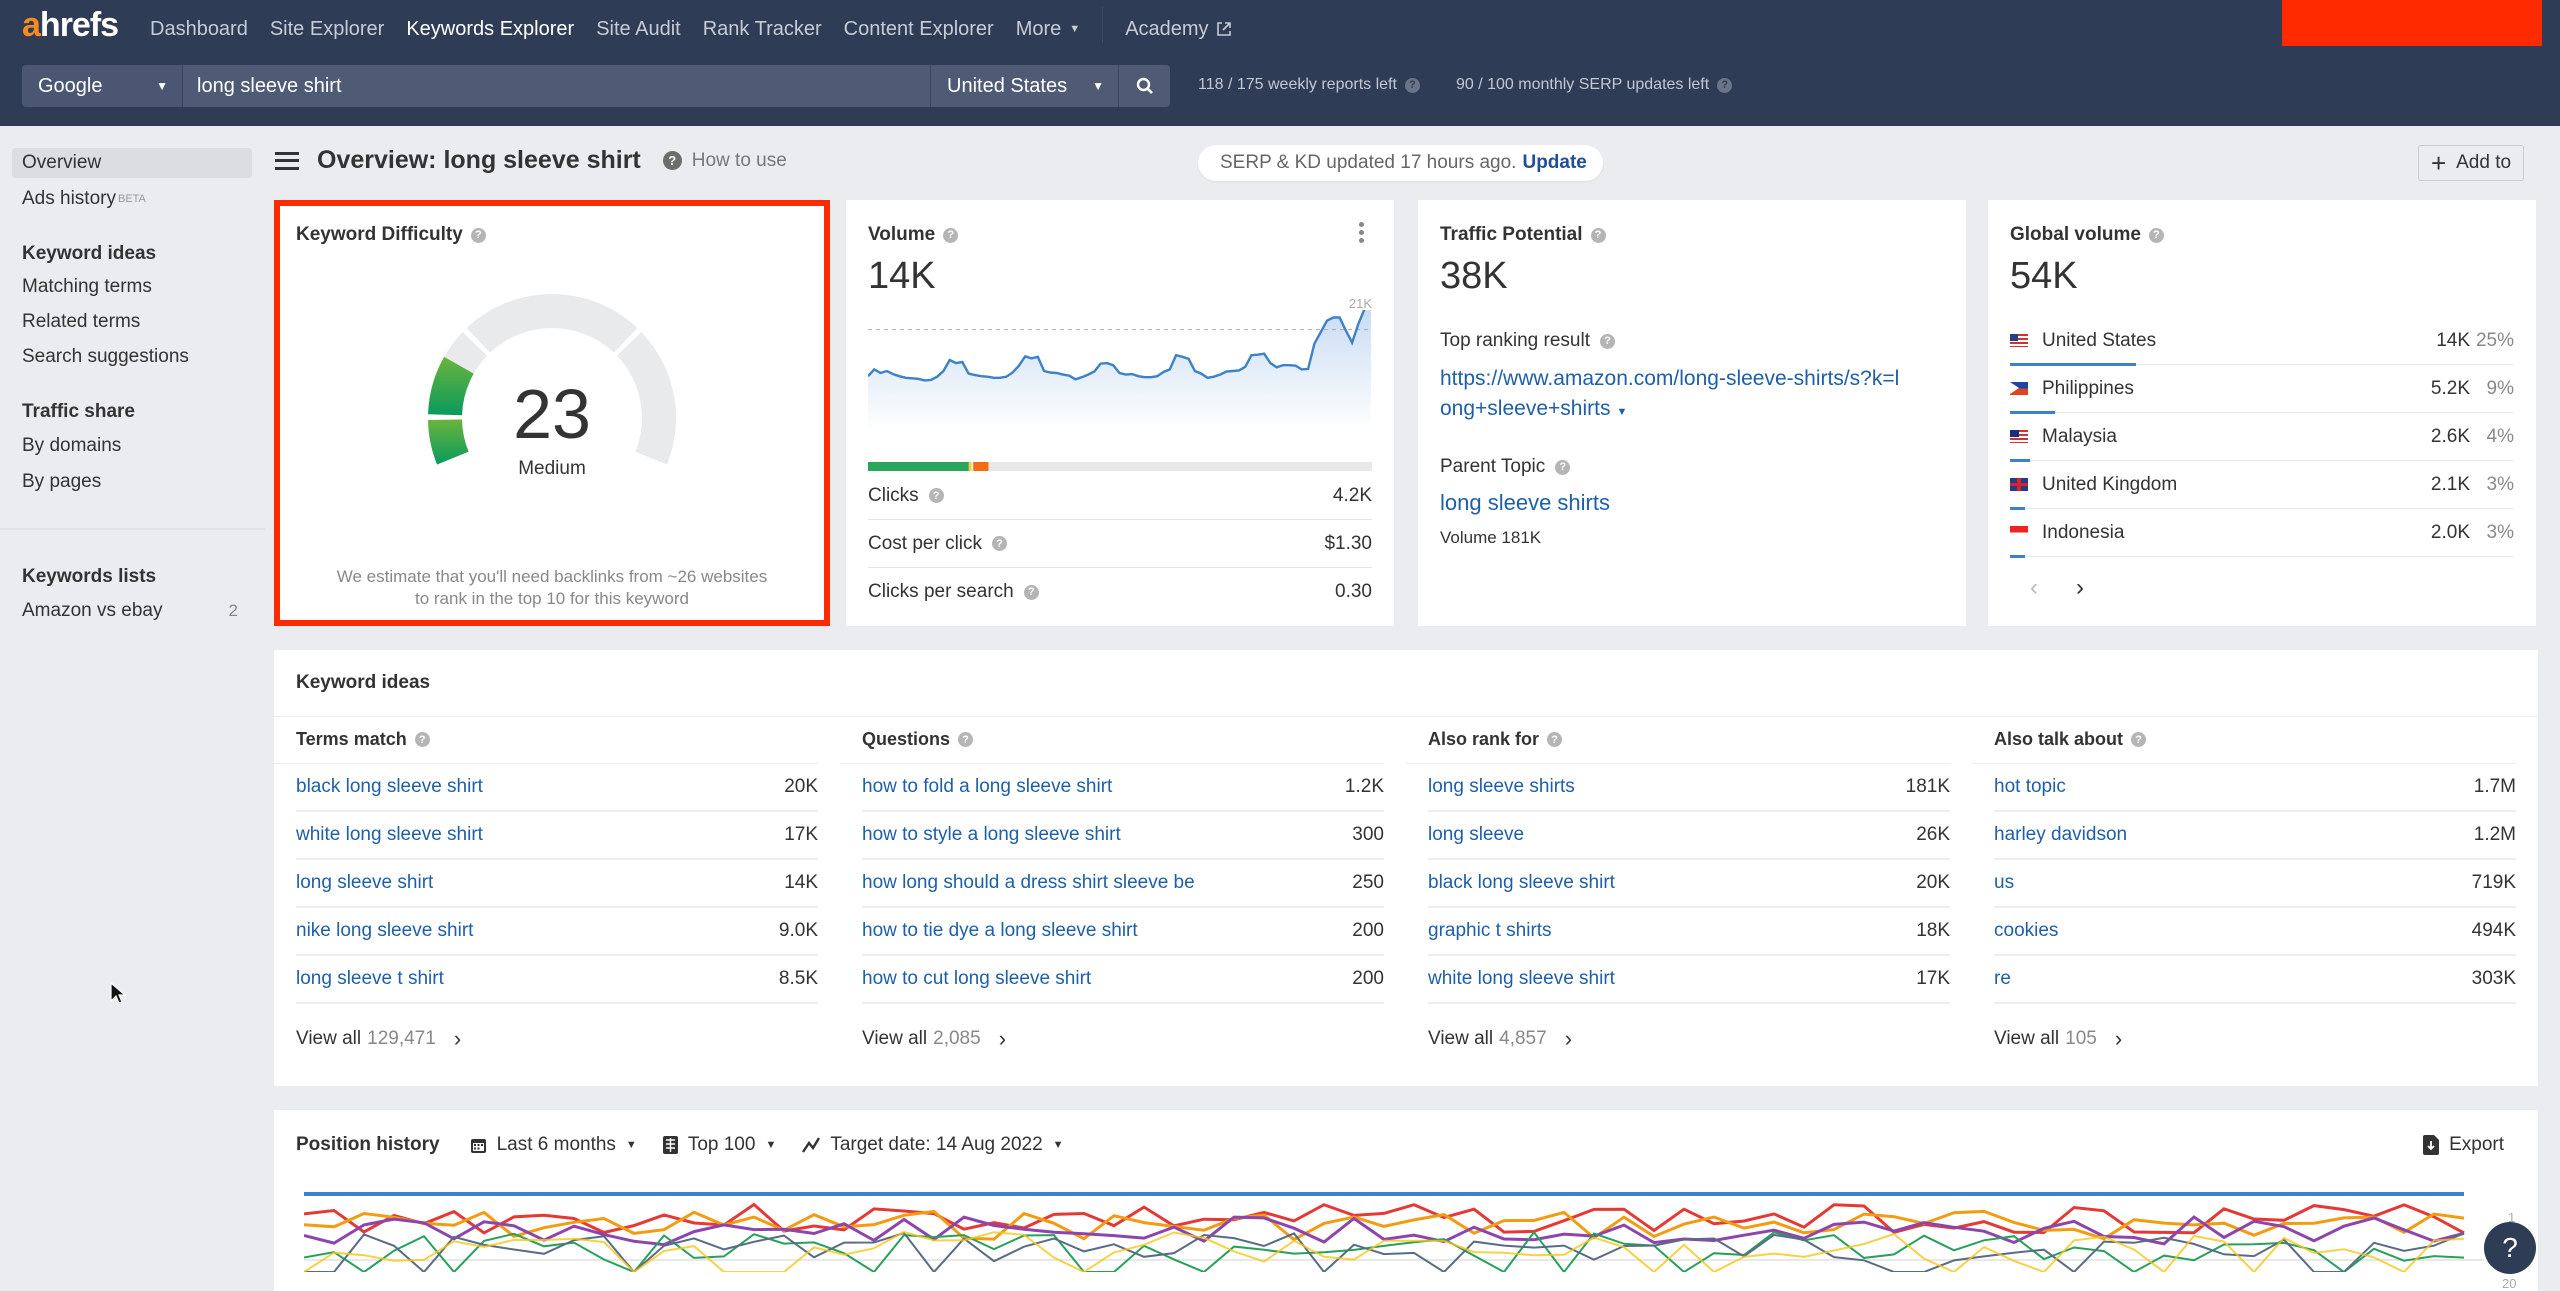  Describe the element at coordinates (1476, 835) in the screenshot. I see `keyword-link: long sleeve` at that location.